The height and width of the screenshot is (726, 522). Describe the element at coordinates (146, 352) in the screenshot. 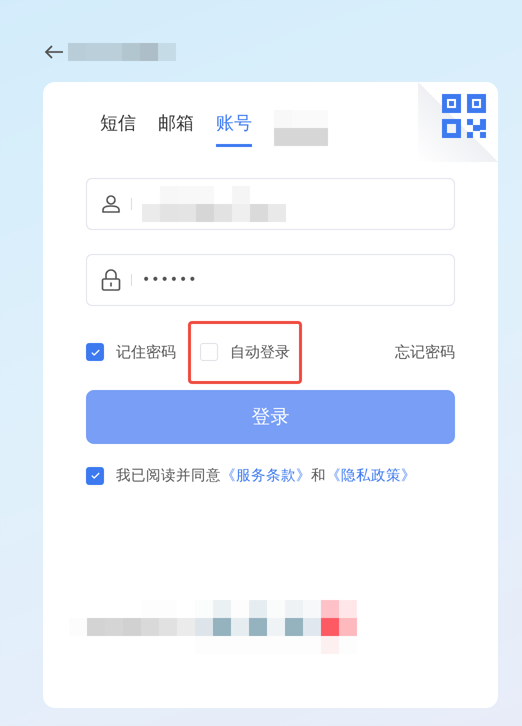

I see `option-label: 记住密码` at that location.